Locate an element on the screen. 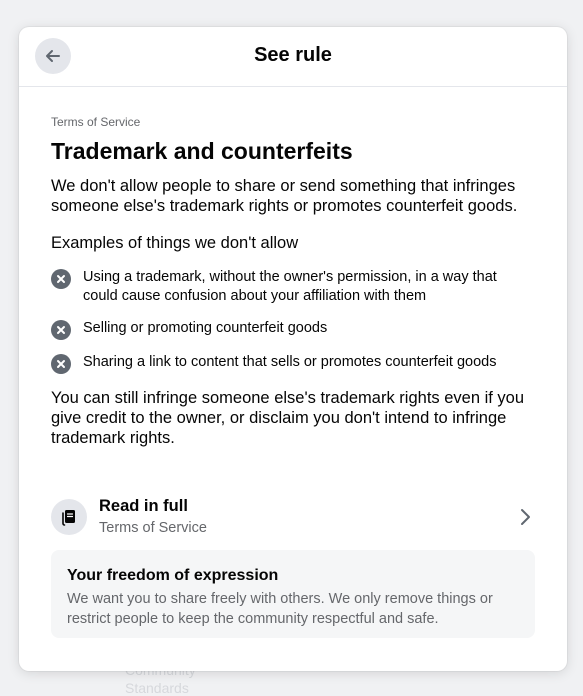  read-in-full-link: Read in full Terms of Service is located at coordinates (293, 517).